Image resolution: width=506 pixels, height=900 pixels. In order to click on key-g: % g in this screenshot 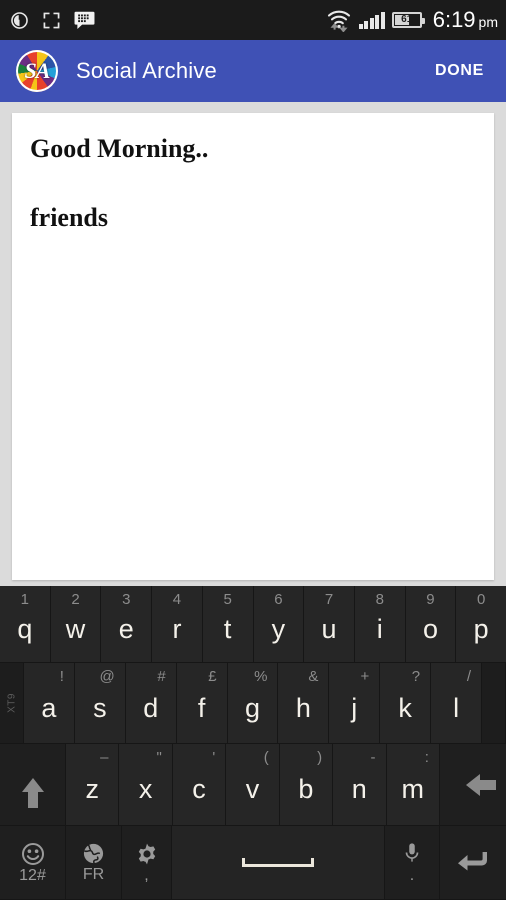, I will do `click(253, 703)`.